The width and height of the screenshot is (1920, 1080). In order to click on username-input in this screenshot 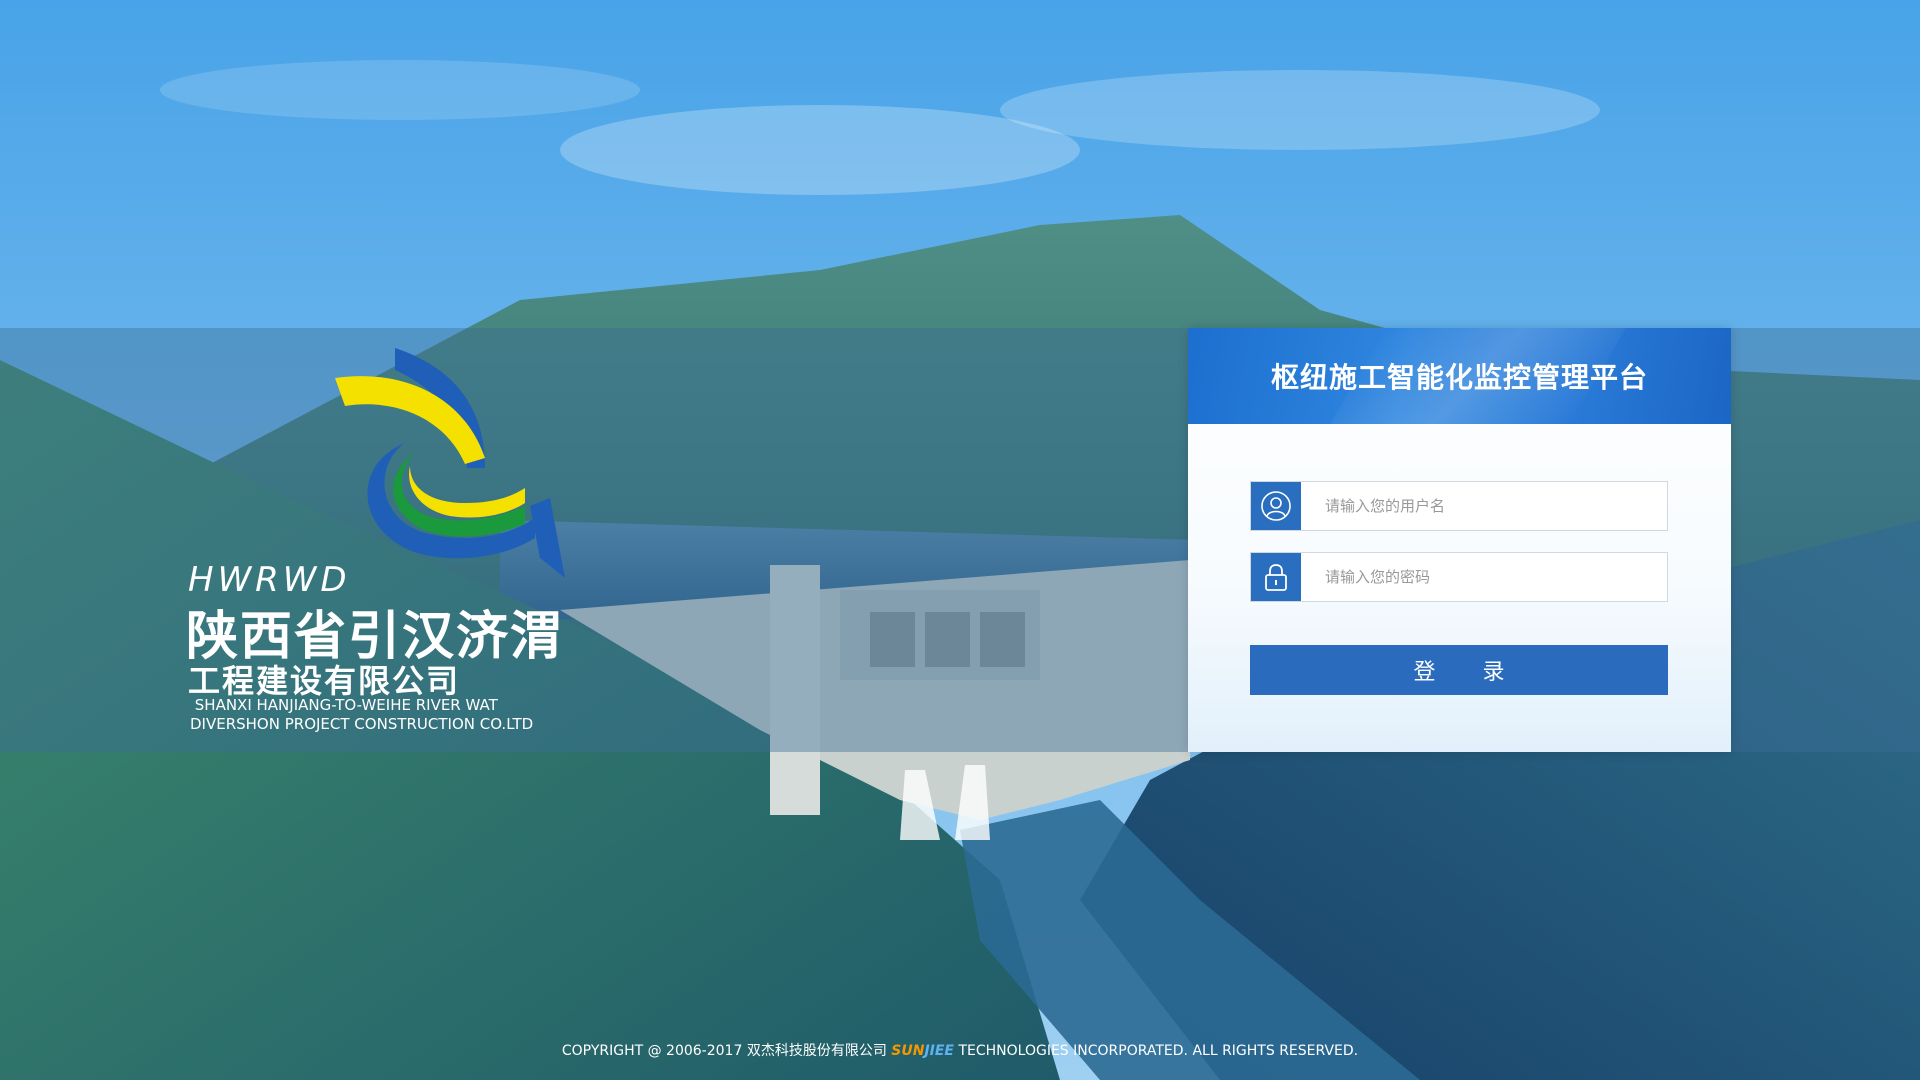, I will do `click(1484, 506)`.